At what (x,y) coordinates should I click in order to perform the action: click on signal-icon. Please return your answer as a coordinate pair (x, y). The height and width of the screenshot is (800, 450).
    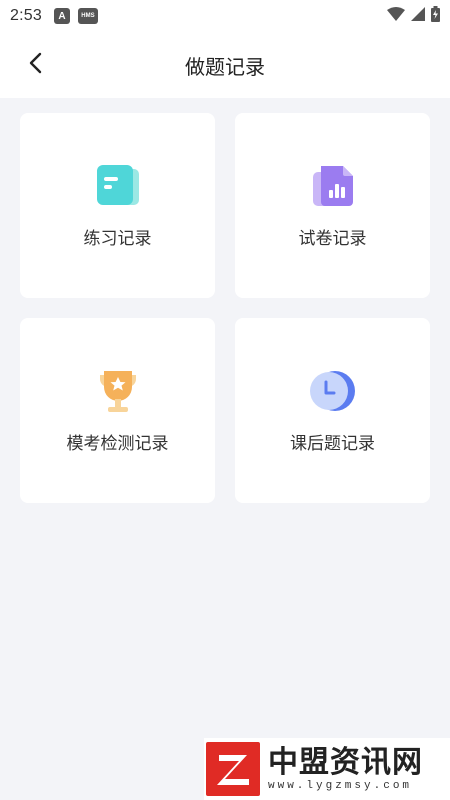
    Looking at the image, I should click on (418, 16).